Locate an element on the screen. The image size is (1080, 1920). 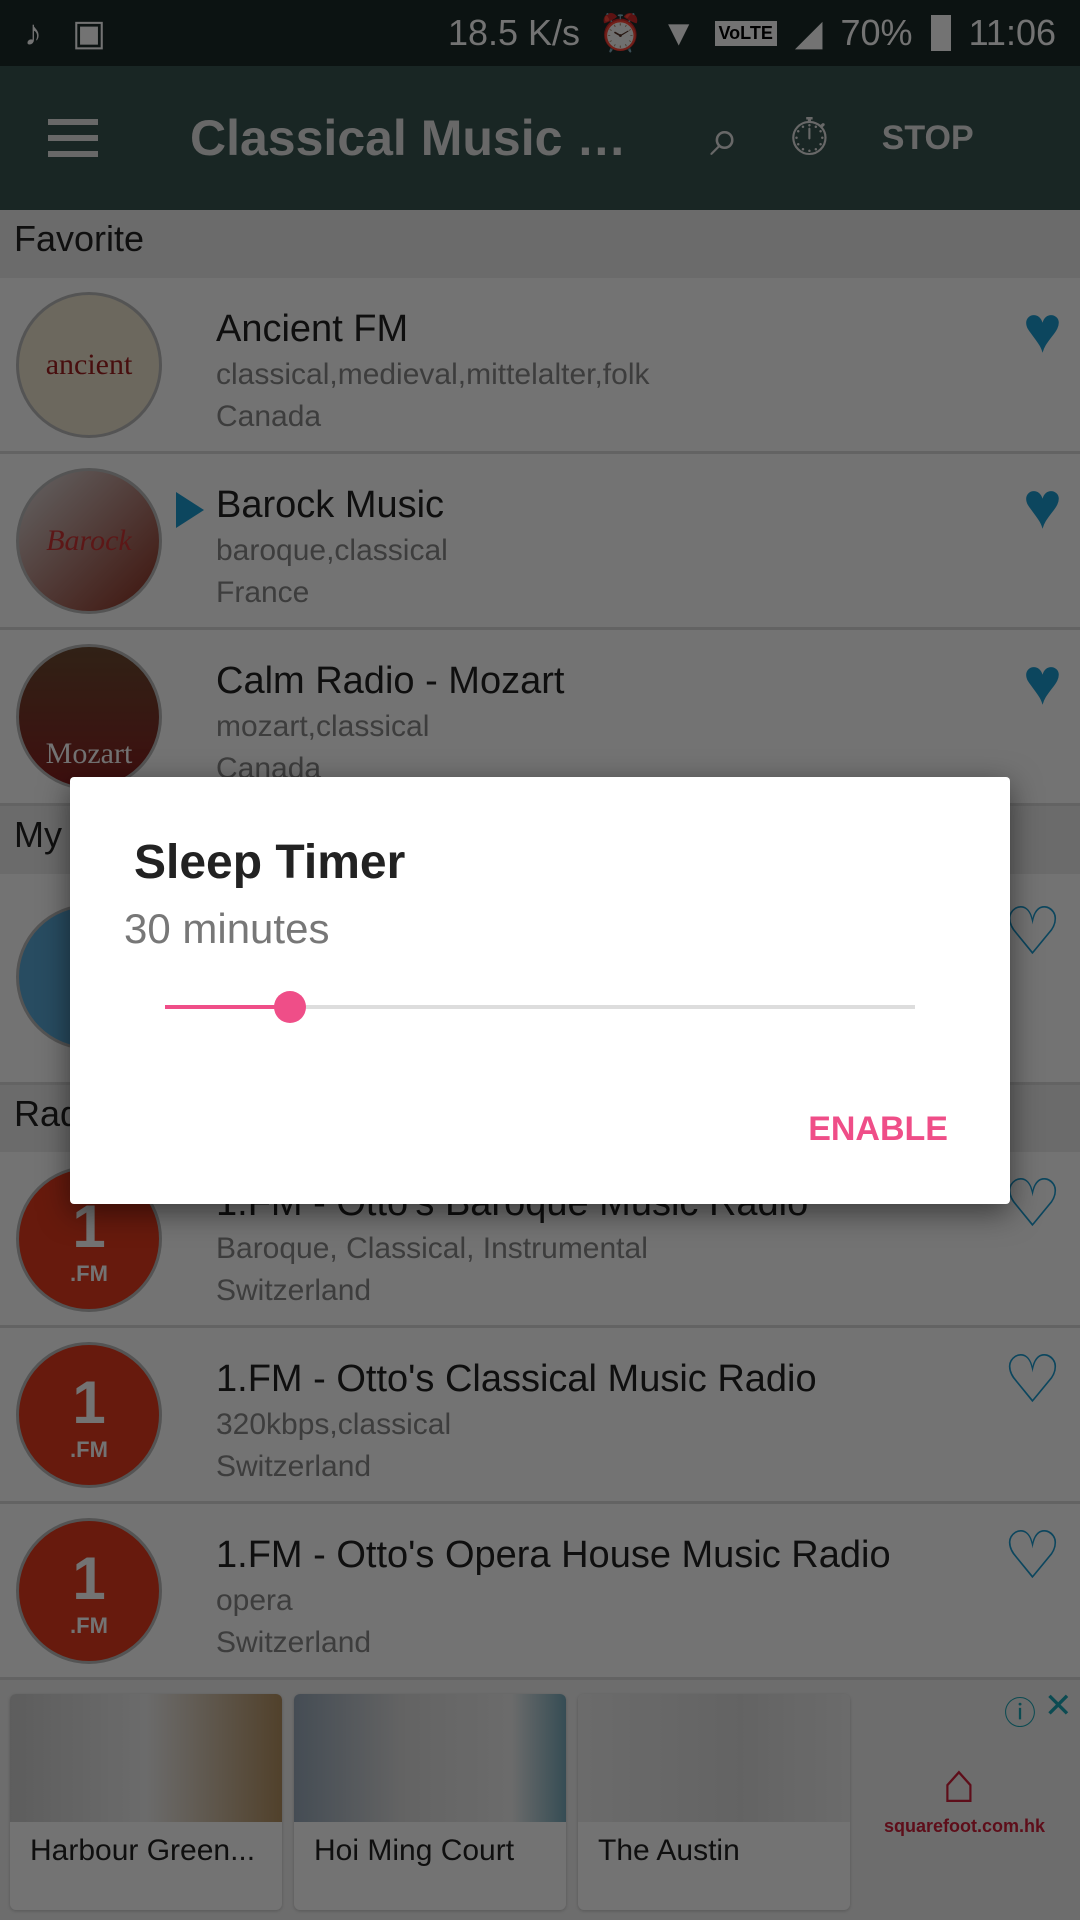
station-logo: Mozart is located at coordinates (89, 717).